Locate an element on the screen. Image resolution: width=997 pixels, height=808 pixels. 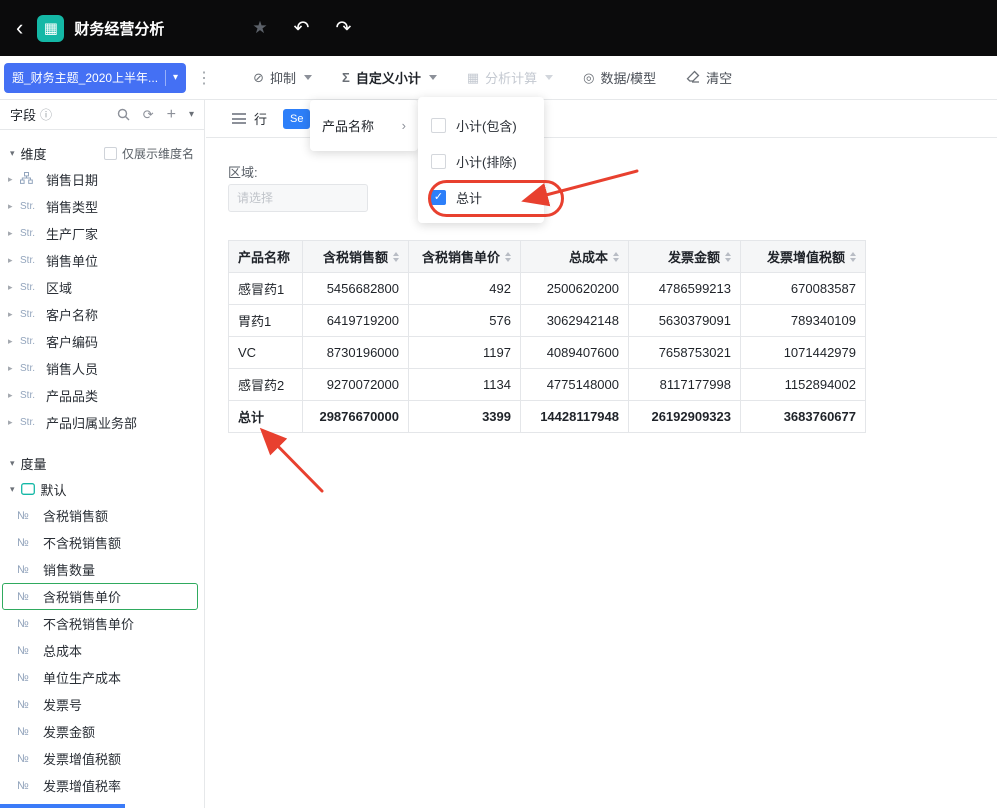
measure-item: № 含税销售额 is located at coordinates (100, 515).